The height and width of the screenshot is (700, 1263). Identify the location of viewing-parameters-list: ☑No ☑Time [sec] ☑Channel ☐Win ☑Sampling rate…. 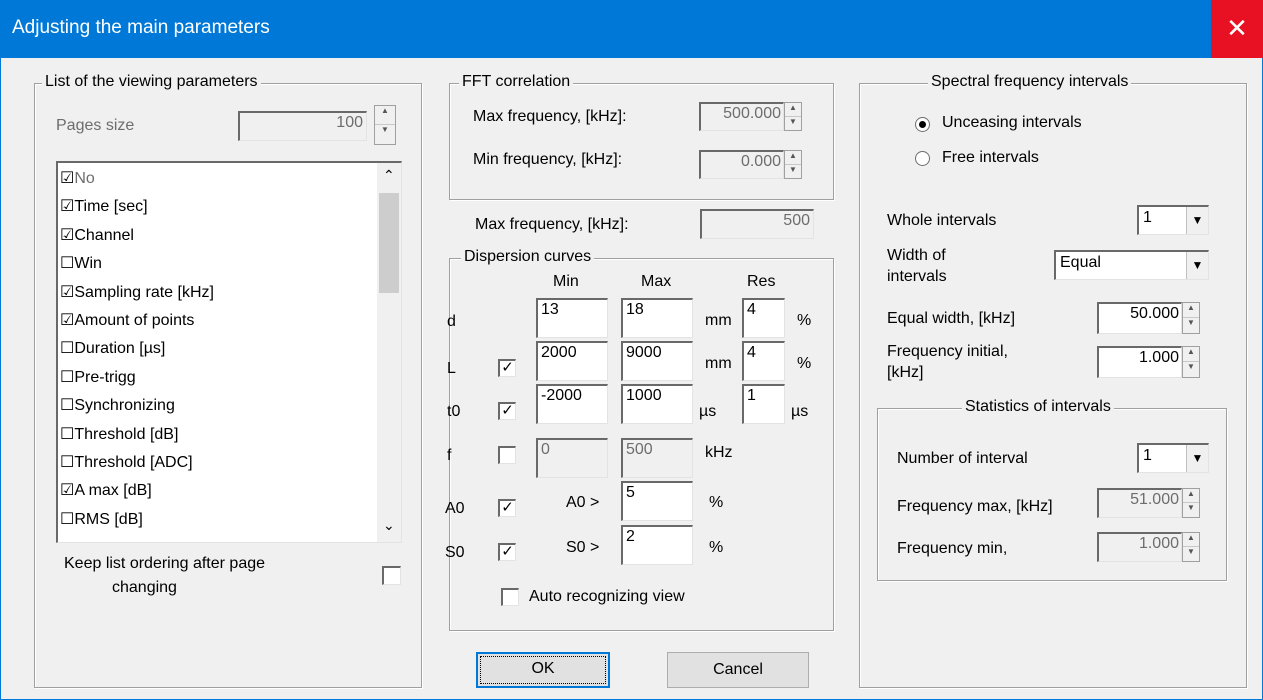
(229, 352).